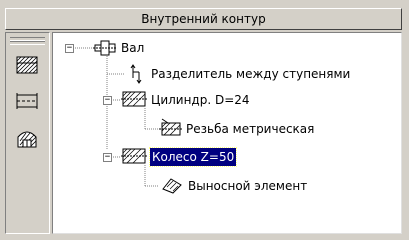  What do you see at coordinates (107, 100) in the screenshot?
I see `collapse-toggle-cylinder: −` at bounding box center [107, 100].